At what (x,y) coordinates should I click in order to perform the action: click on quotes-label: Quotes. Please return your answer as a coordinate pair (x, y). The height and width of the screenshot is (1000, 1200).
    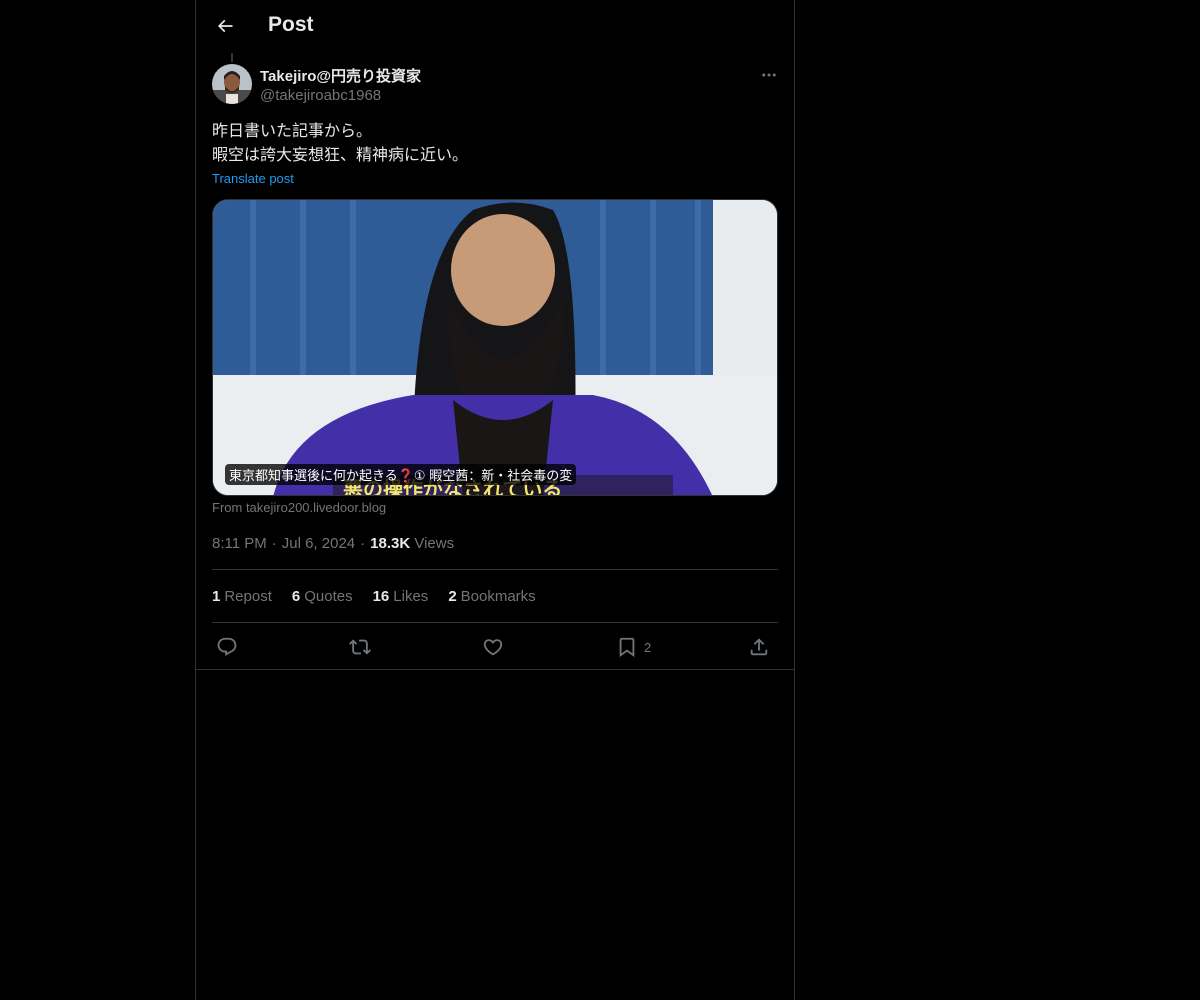
    Looking at the image, I should click on (328, 596).